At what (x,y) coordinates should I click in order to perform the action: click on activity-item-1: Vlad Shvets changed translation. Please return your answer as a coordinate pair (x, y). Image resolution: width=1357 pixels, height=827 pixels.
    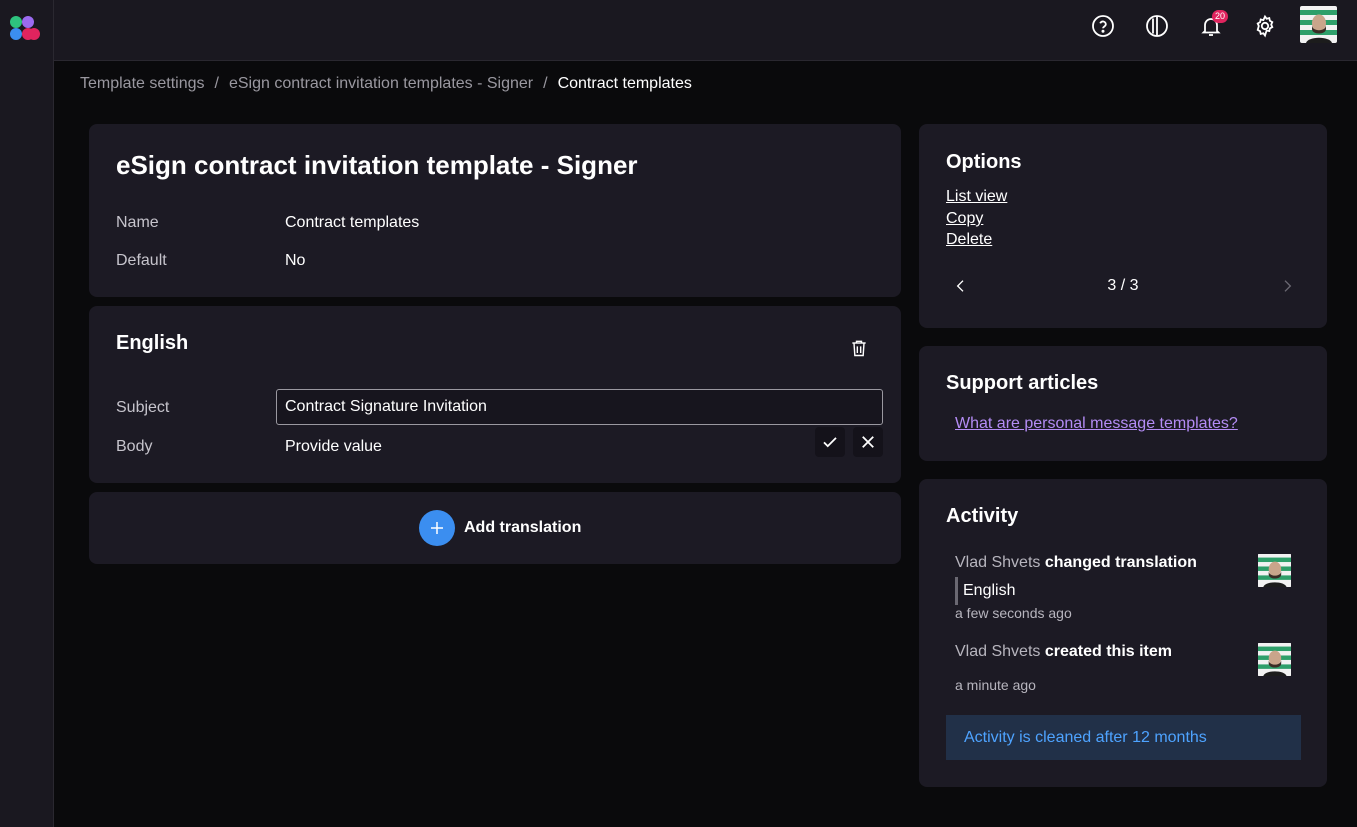
    Looking at the image, I should click on (1076, 563).